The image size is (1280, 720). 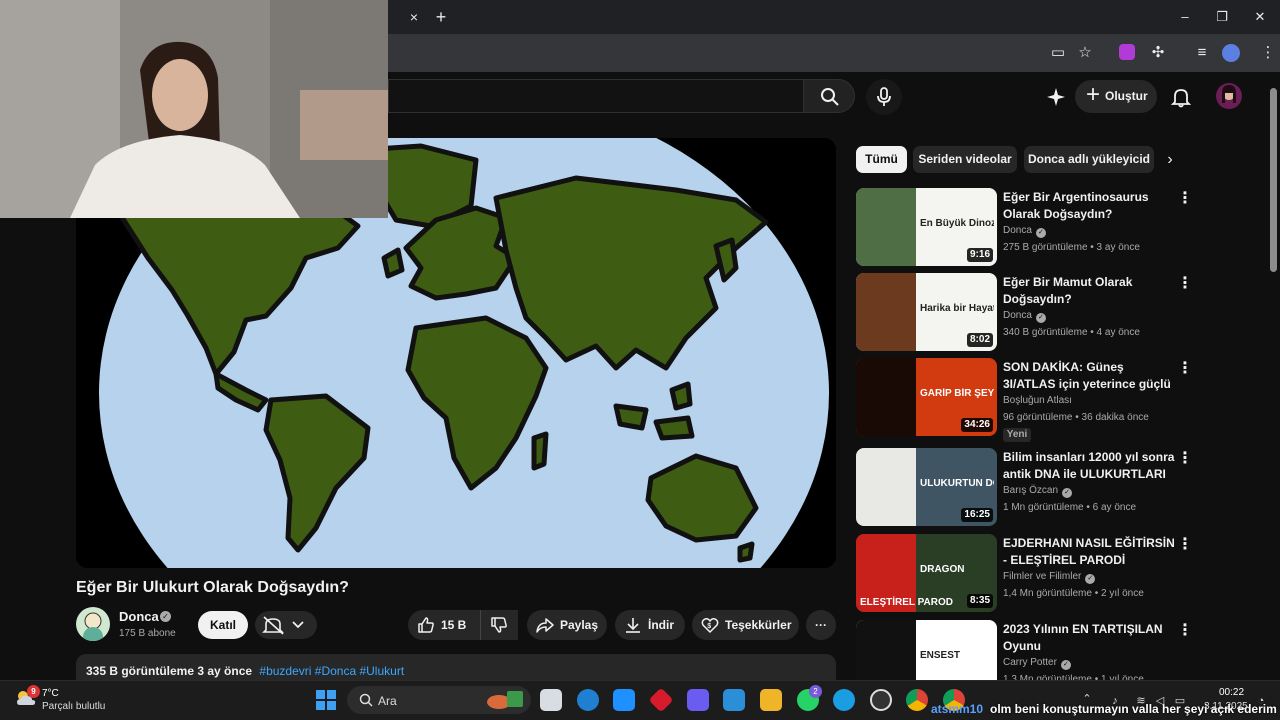 I want to click on edge-icon, so click(x=844, y=700).